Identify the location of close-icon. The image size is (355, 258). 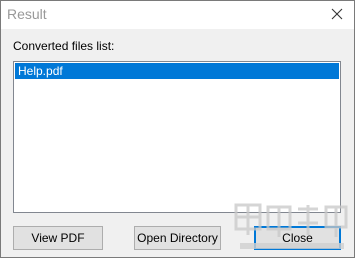
(337, 15).